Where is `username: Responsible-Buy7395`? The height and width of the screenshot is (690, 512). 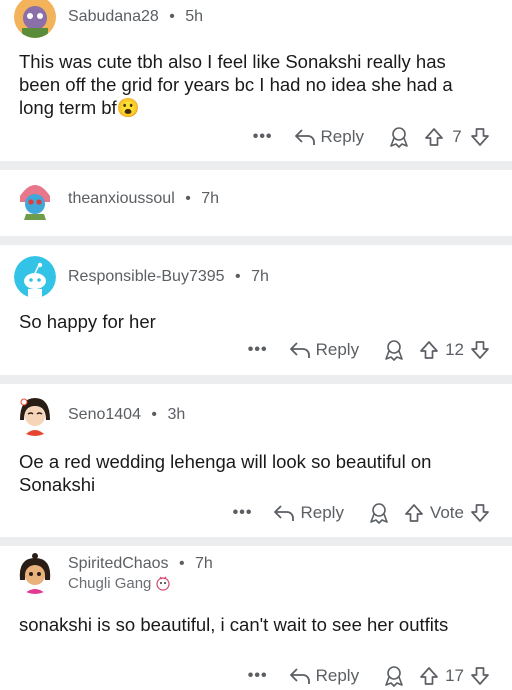
username: Responsible-Buy7395 is located at coordinates (146, 276).